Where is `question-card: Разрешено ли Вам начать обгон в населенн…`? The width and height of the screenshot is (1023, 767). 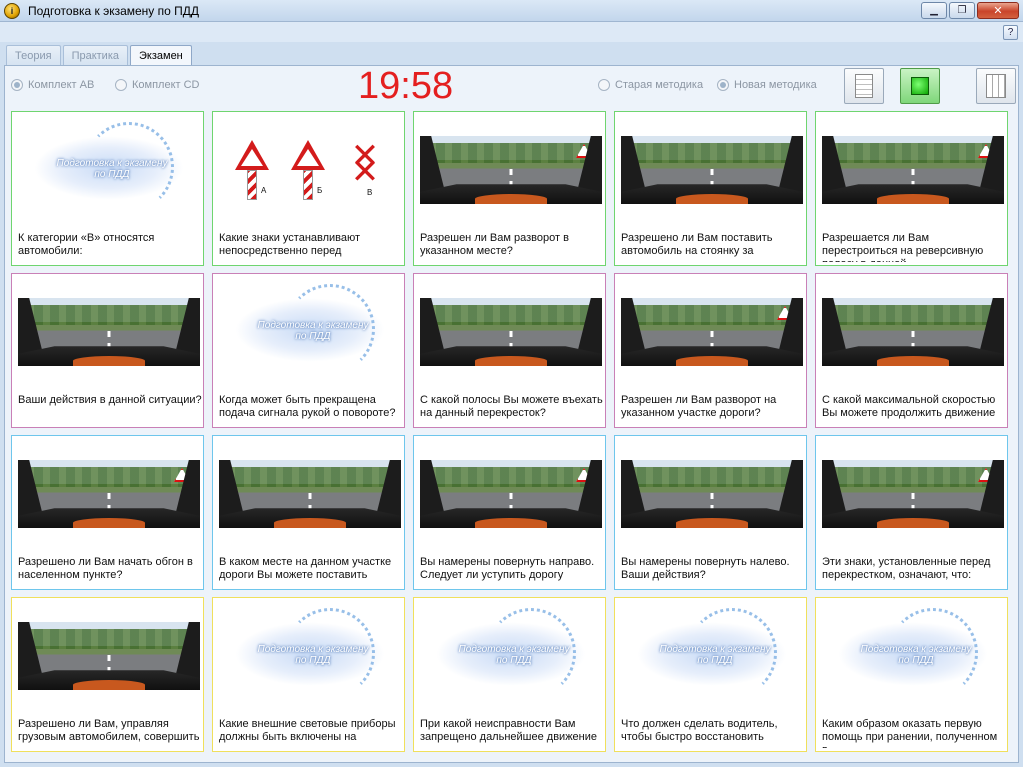 question-card: Разрешено ли Вам начать обгон в населенн… is located at coordinates (107, 512).